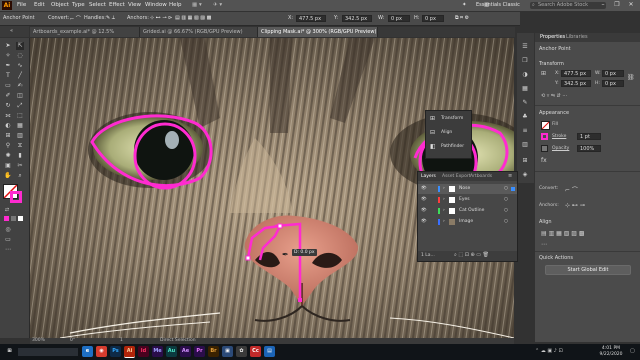 The height and width of the screenshot is (360, 640). Describe the element at coordinates (525, 89) in the screenshot. I see `swatches-panel-icon: ▦` at that location.